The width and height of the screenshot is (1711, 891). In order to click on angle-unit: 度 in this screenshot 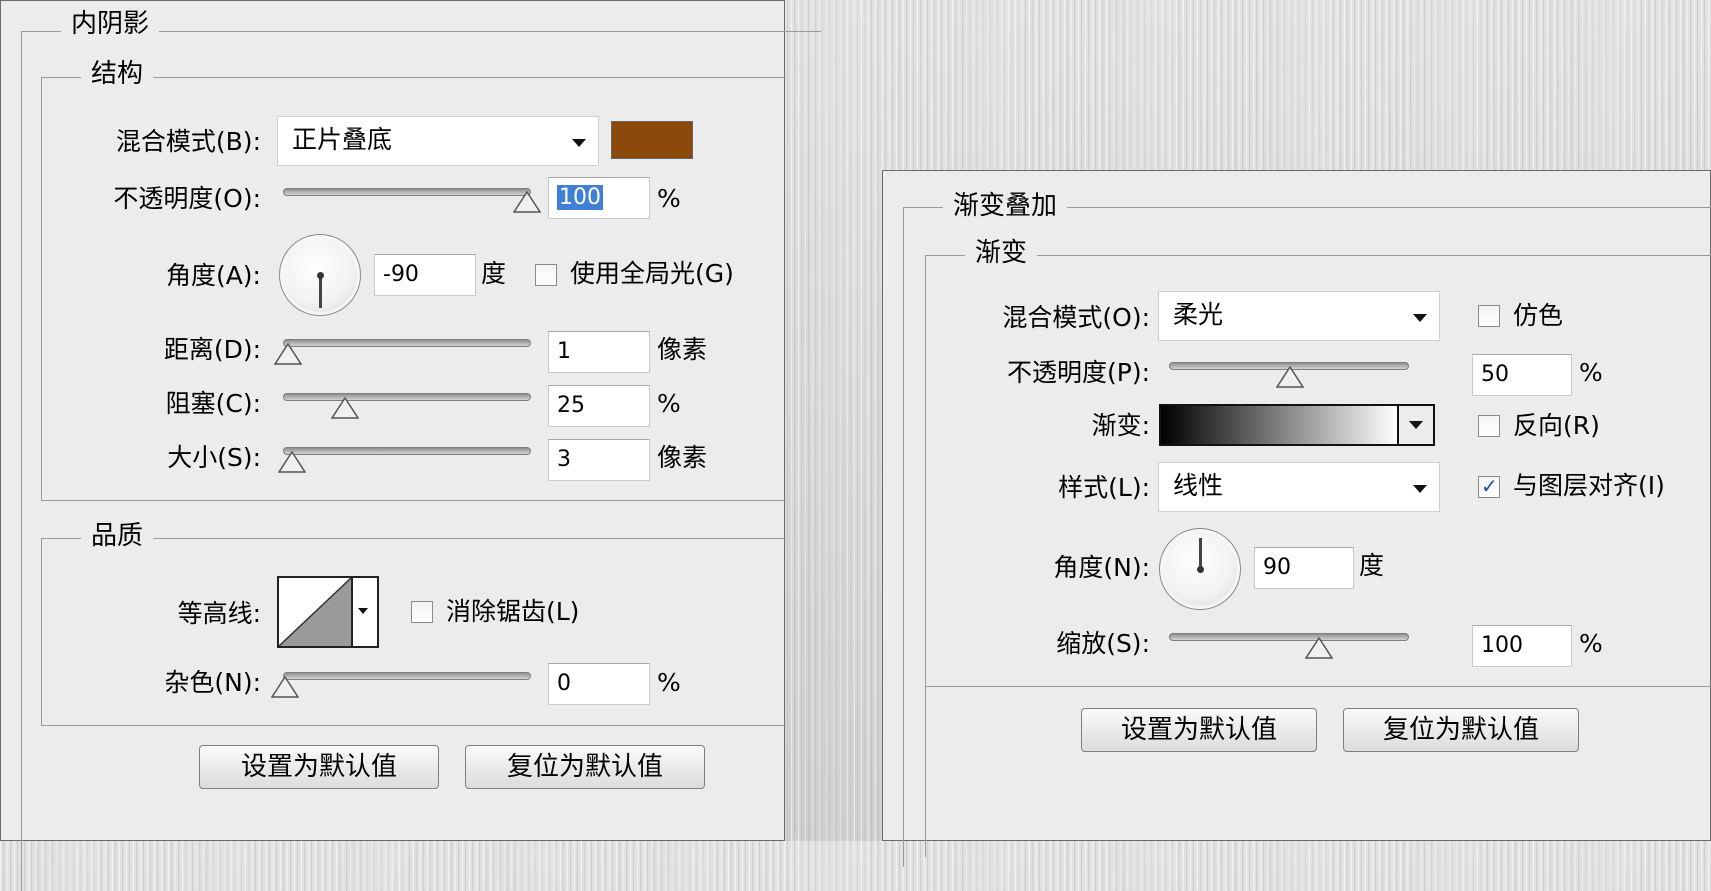, I will do `click(494, 273)`.